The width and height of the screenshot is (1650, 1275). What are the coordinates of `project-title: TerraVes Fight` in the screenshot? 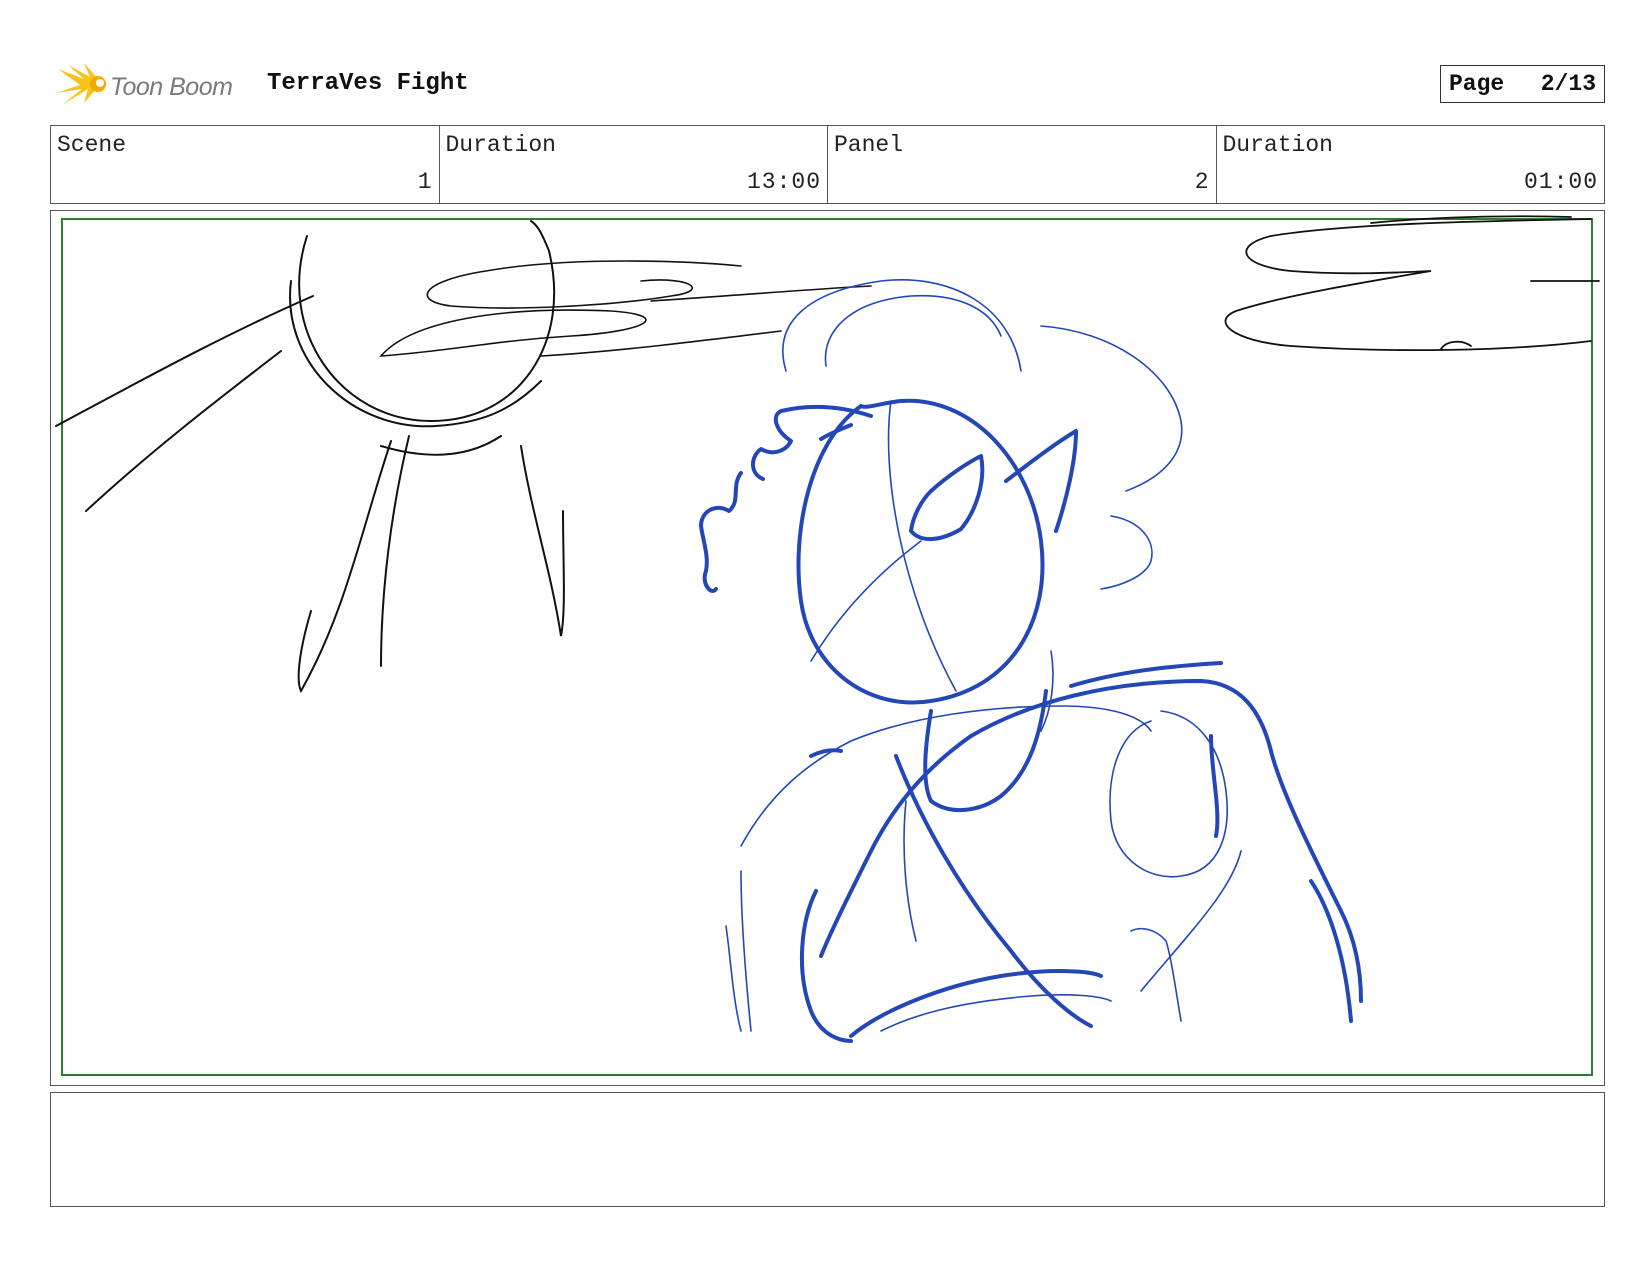 It's located at (368, 83).